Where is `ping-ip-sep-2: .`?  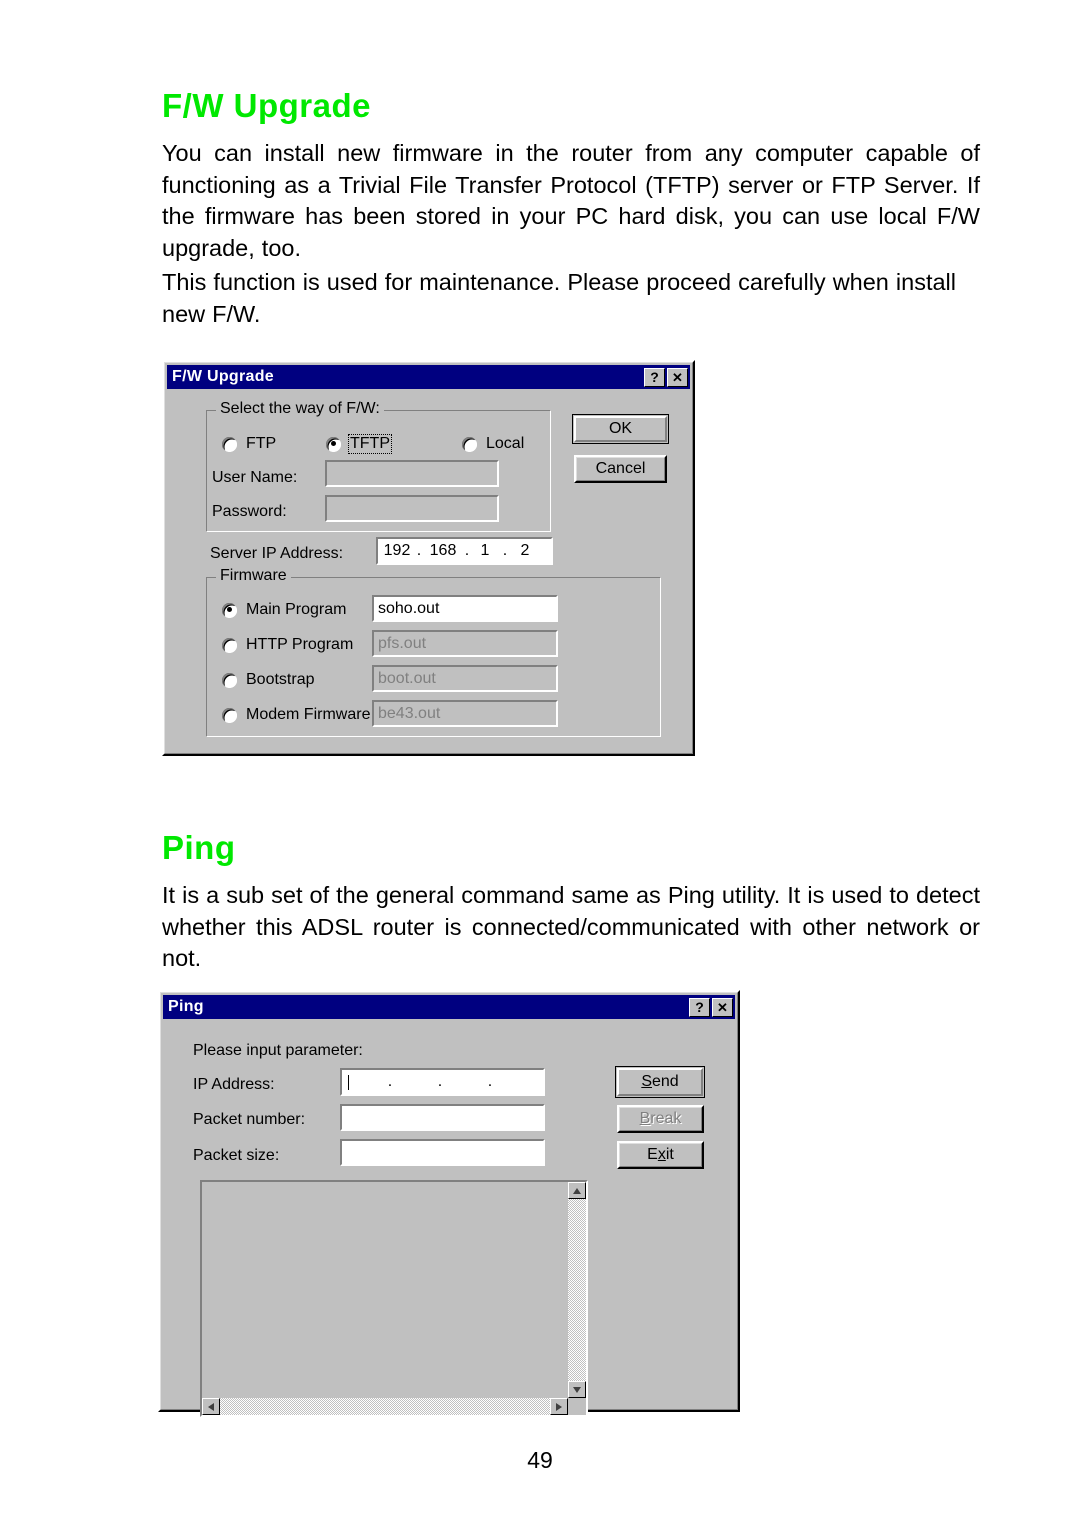
ping-ip-sep-2: . is located at coordinates (440, 1081).